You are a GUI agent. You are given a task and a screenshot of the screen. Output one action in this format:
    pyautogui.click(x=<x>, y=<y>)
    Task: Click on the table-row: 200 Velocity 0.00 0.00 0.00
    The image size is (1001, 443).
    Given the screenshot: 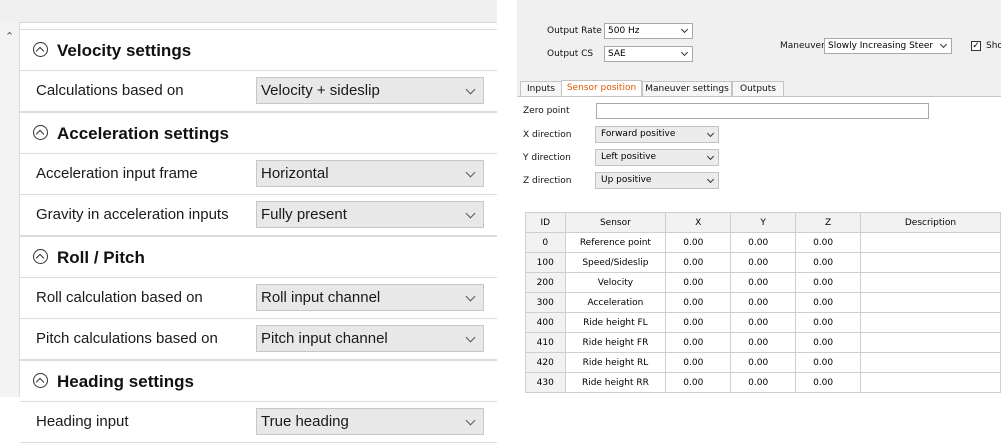 What is the action you would take?
    pyautogui.click(x=763, y=282)
    